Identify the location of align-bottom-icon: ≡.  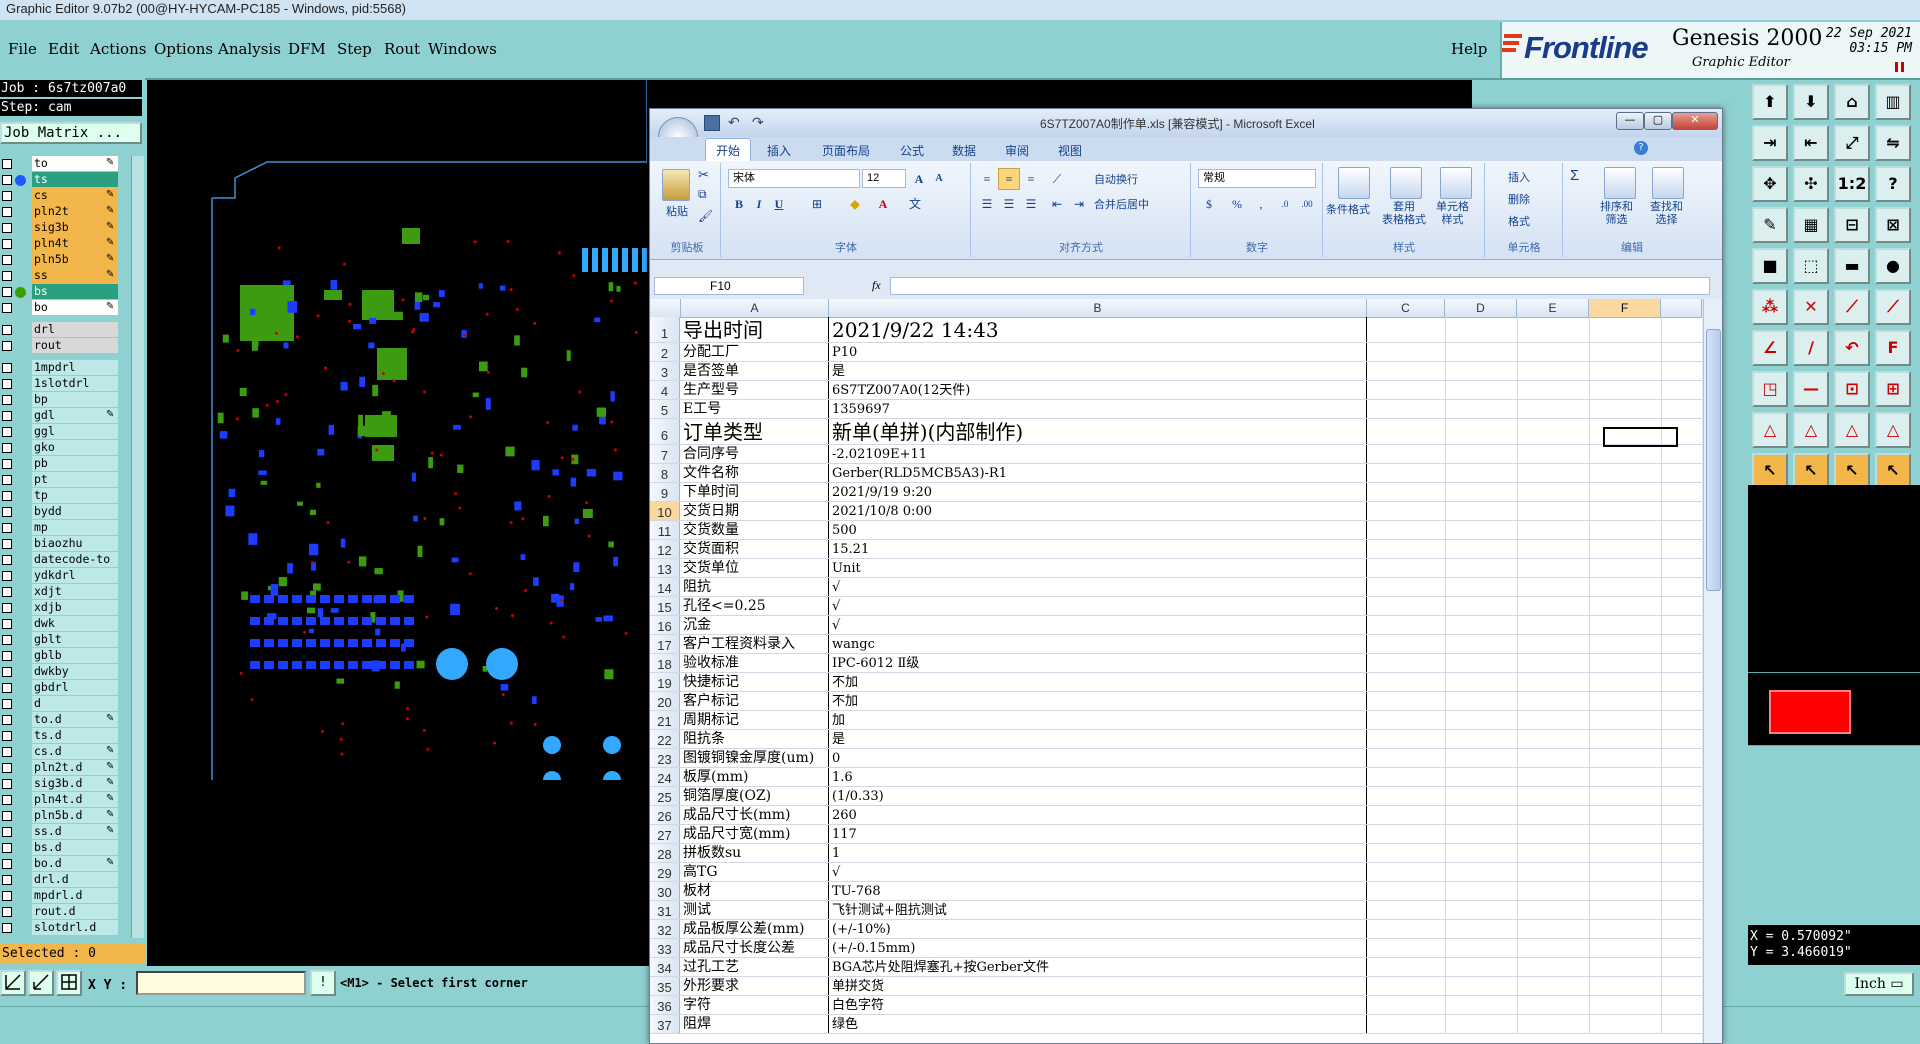
(1031, 179).